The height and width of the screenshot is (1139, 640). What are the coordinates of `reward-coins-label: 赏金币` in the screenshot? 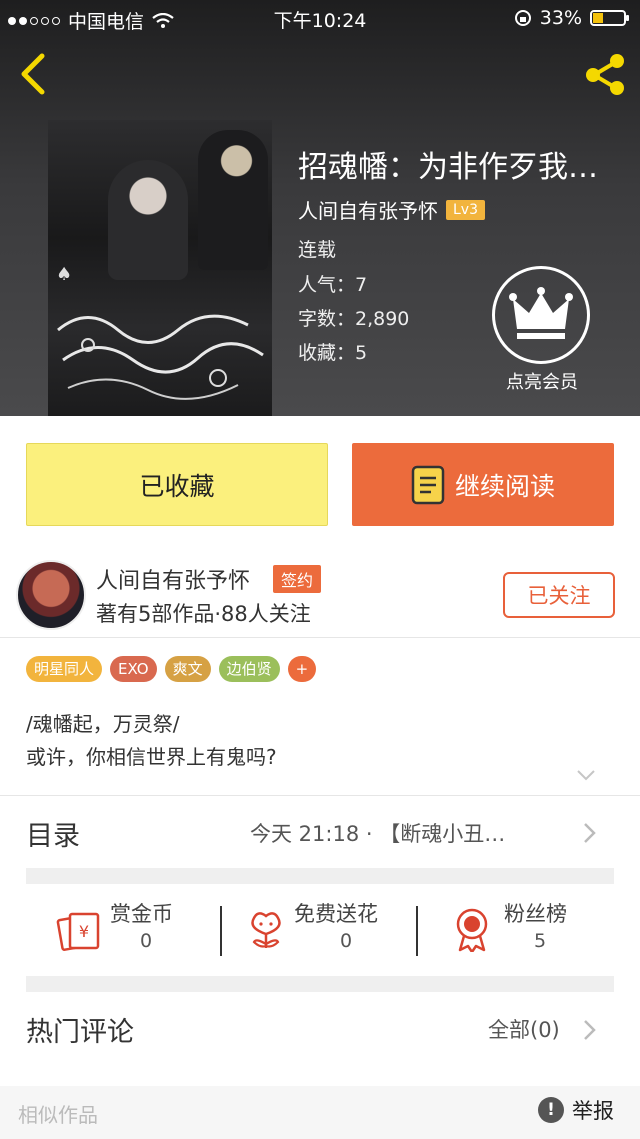 It's located at (141, 914).